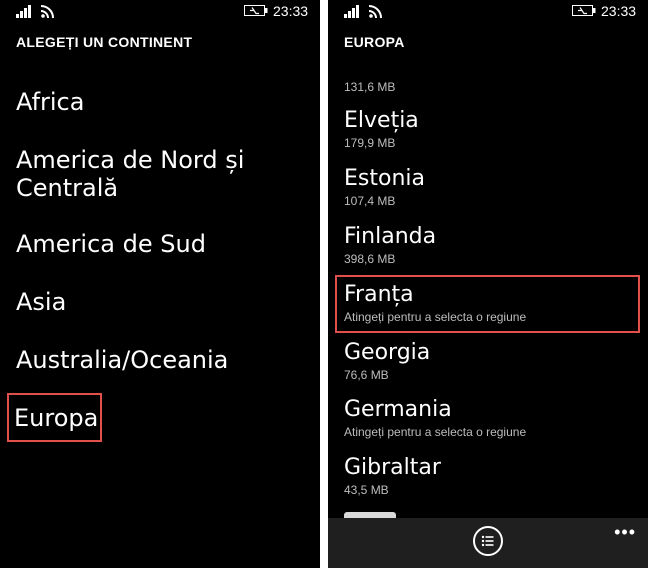  What do you see at coordinates (384, 178) in the screenshot?
I see `country-name: Estonia` at bounding box center [384, 178].